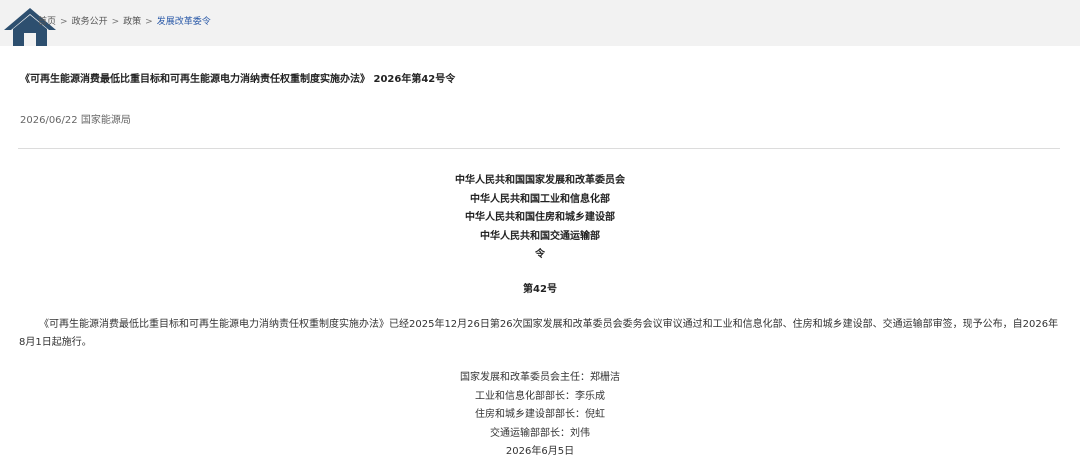 This screenshot has height=462, width=1080. I want to click on breadcrumb-policy: 政策, so click(132, 22).